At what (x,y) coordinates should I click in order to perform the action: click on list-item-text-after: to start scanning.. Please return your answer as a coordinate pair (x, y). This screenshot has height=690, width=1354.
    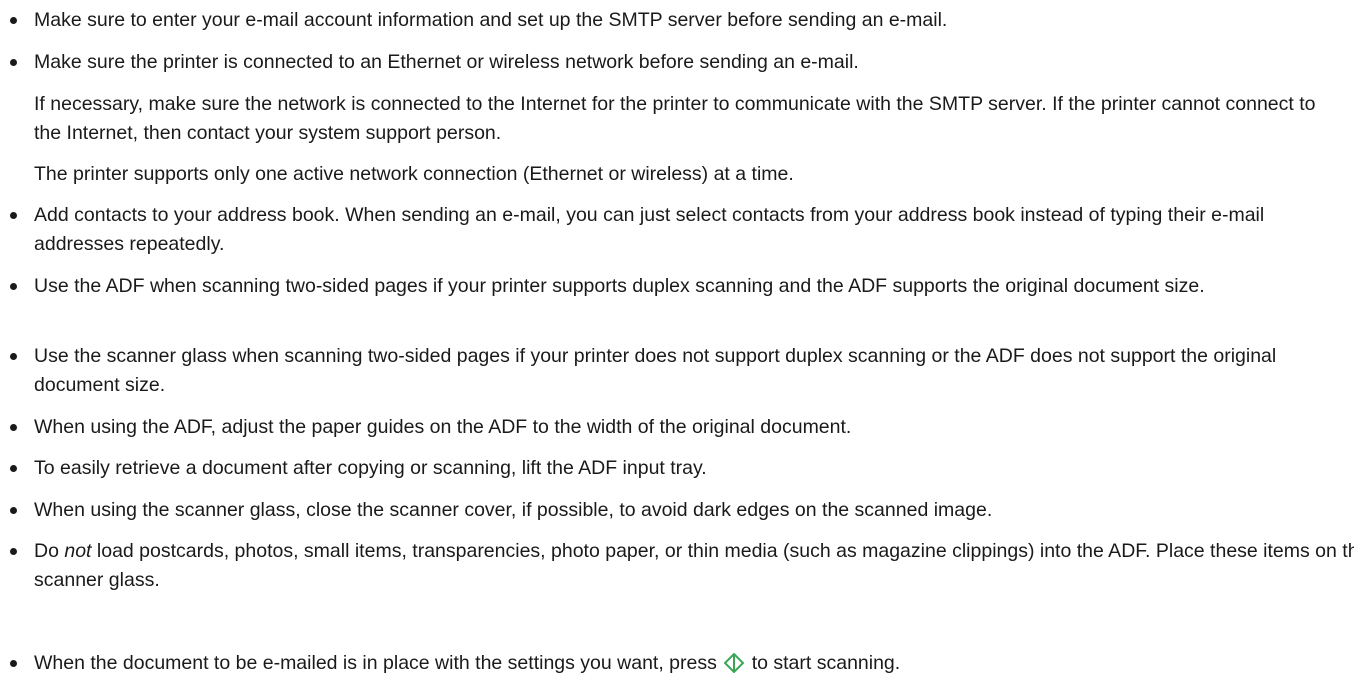
    Looking at the image, I should click on (823, 663).